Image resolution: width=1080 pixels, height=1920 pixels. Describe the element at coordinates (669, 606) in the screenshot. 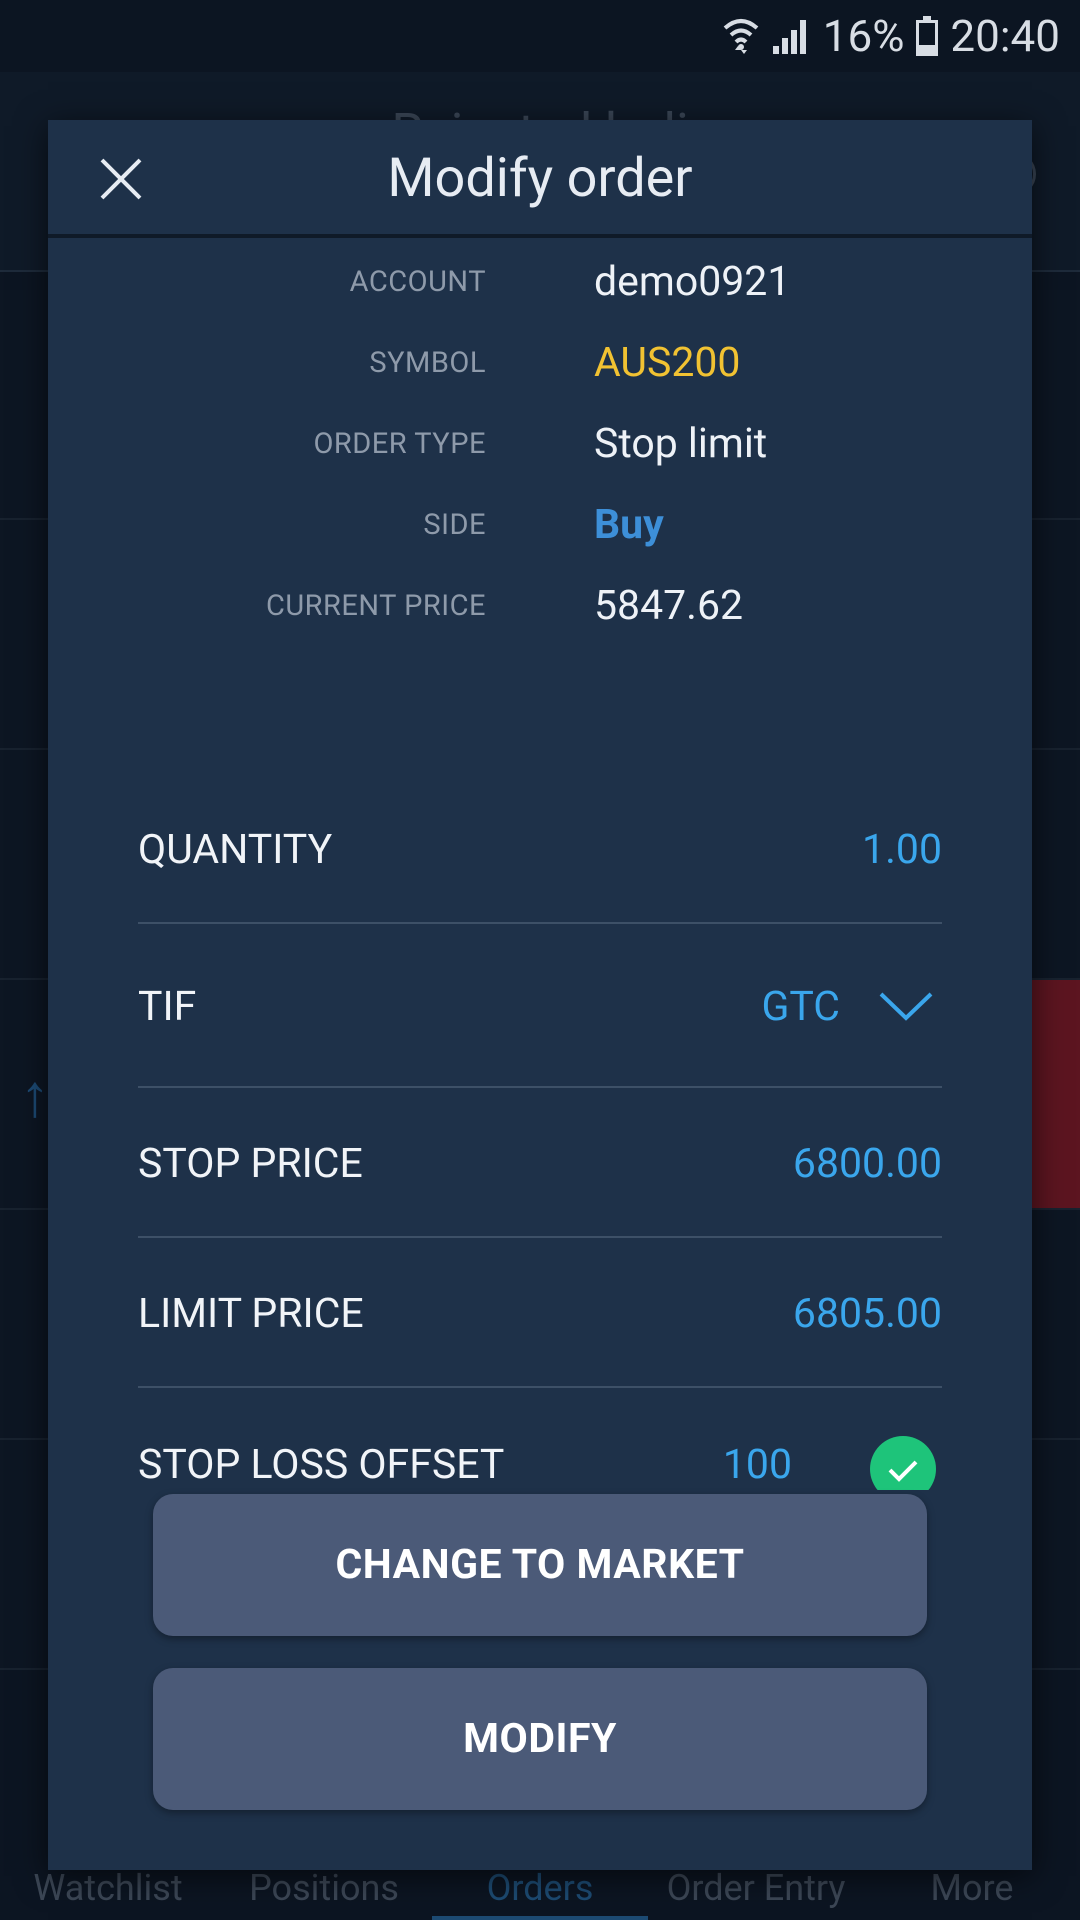

I see `current-price-value: 5847.62` at that location.